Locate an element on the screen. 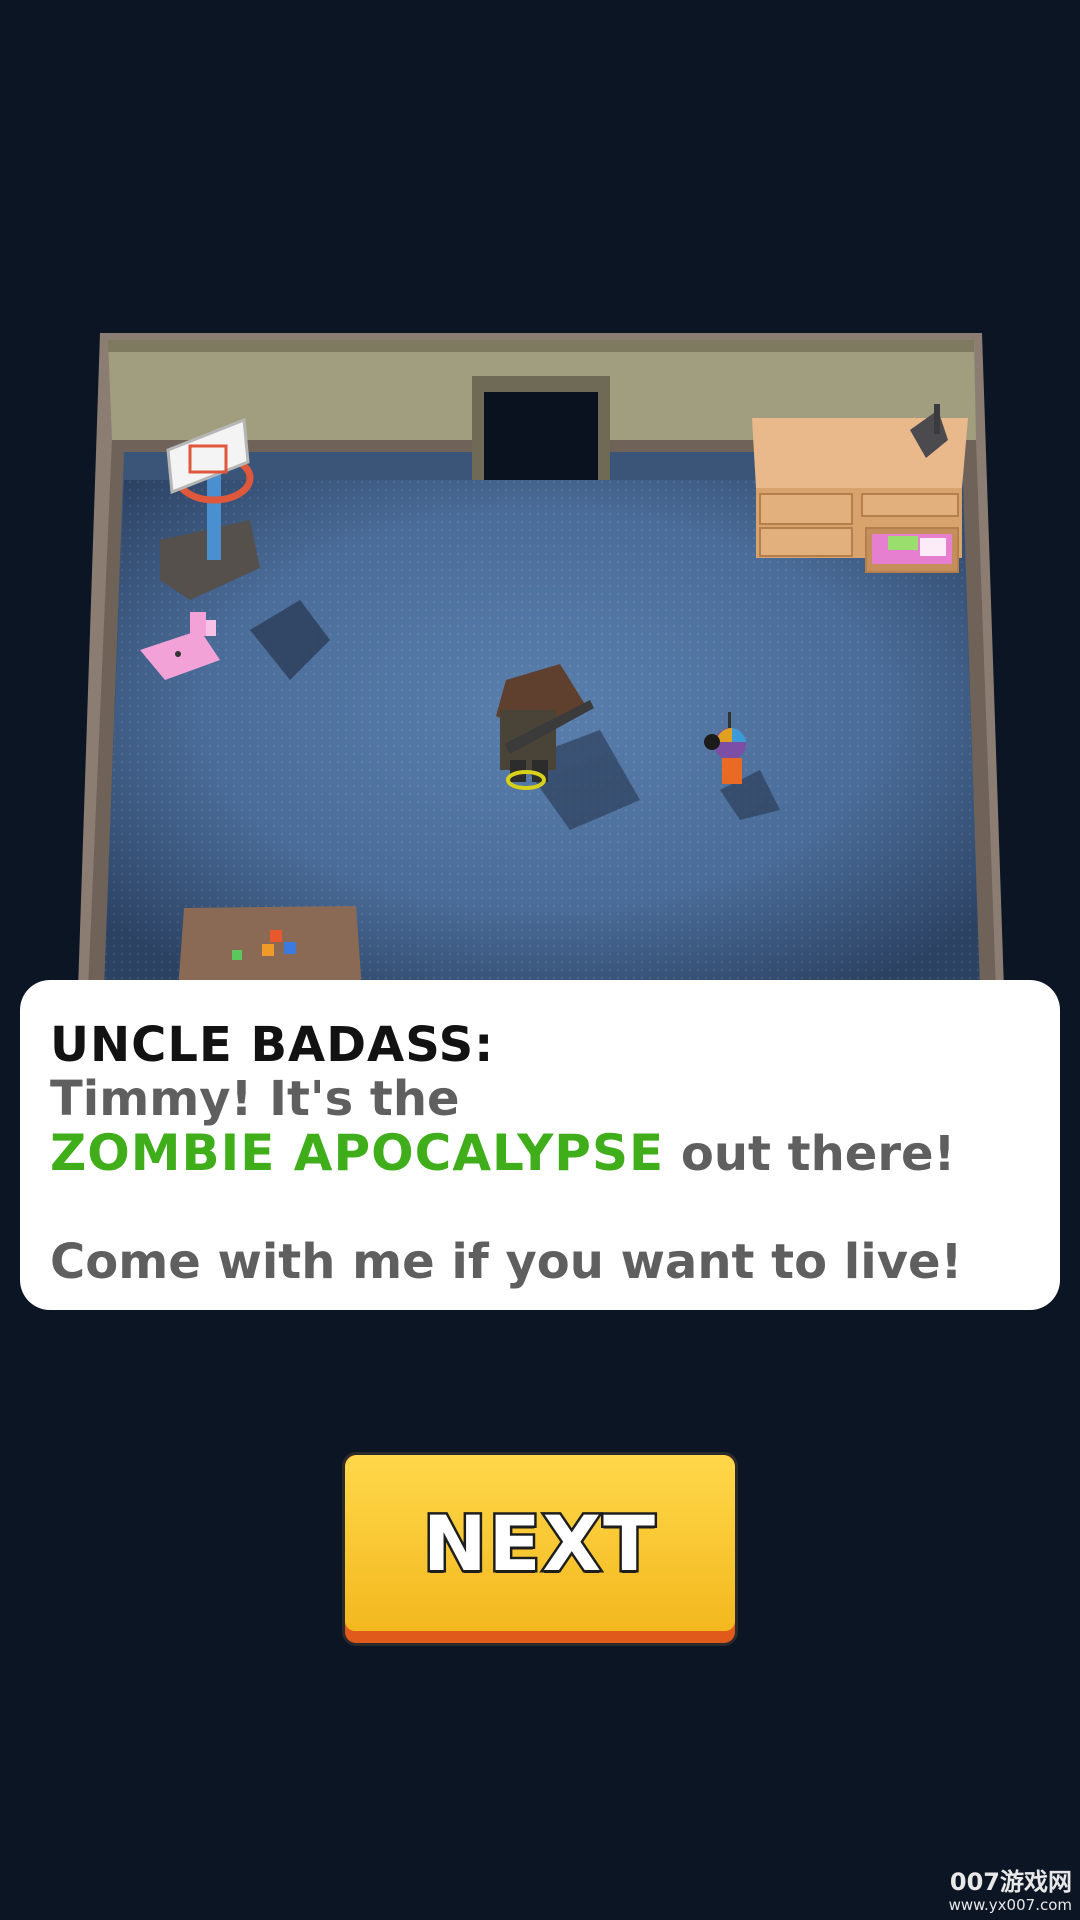 The width and height of the screenshot is (1080, 1920). dresser is located at coordinates (860, 488).